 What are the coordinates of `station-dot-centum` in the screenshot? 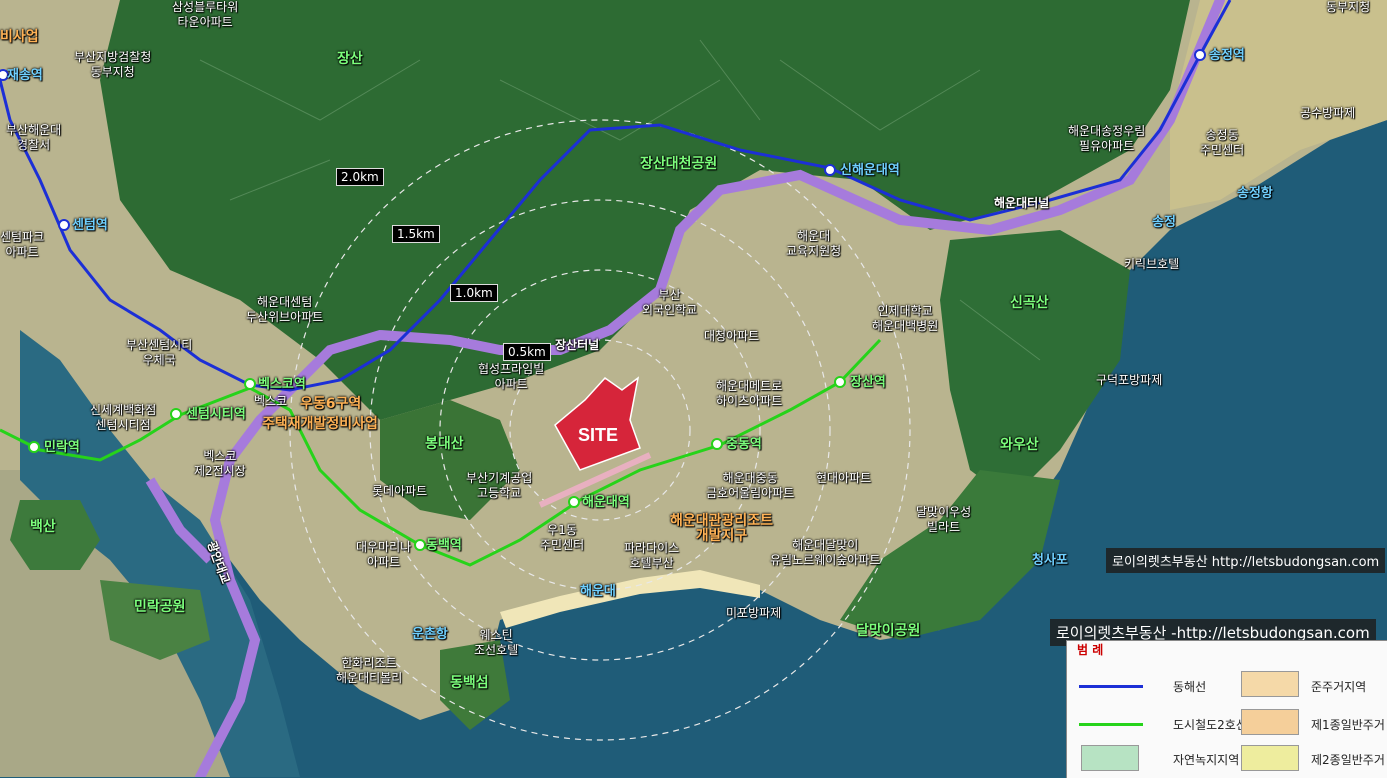 It's located at (64, 225).